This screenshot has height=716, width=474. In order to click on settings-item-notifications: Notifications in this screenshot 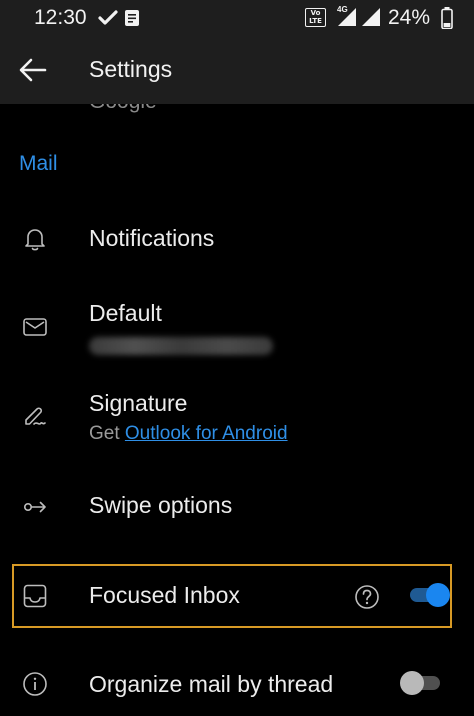, I will do `click(237, 239)`.